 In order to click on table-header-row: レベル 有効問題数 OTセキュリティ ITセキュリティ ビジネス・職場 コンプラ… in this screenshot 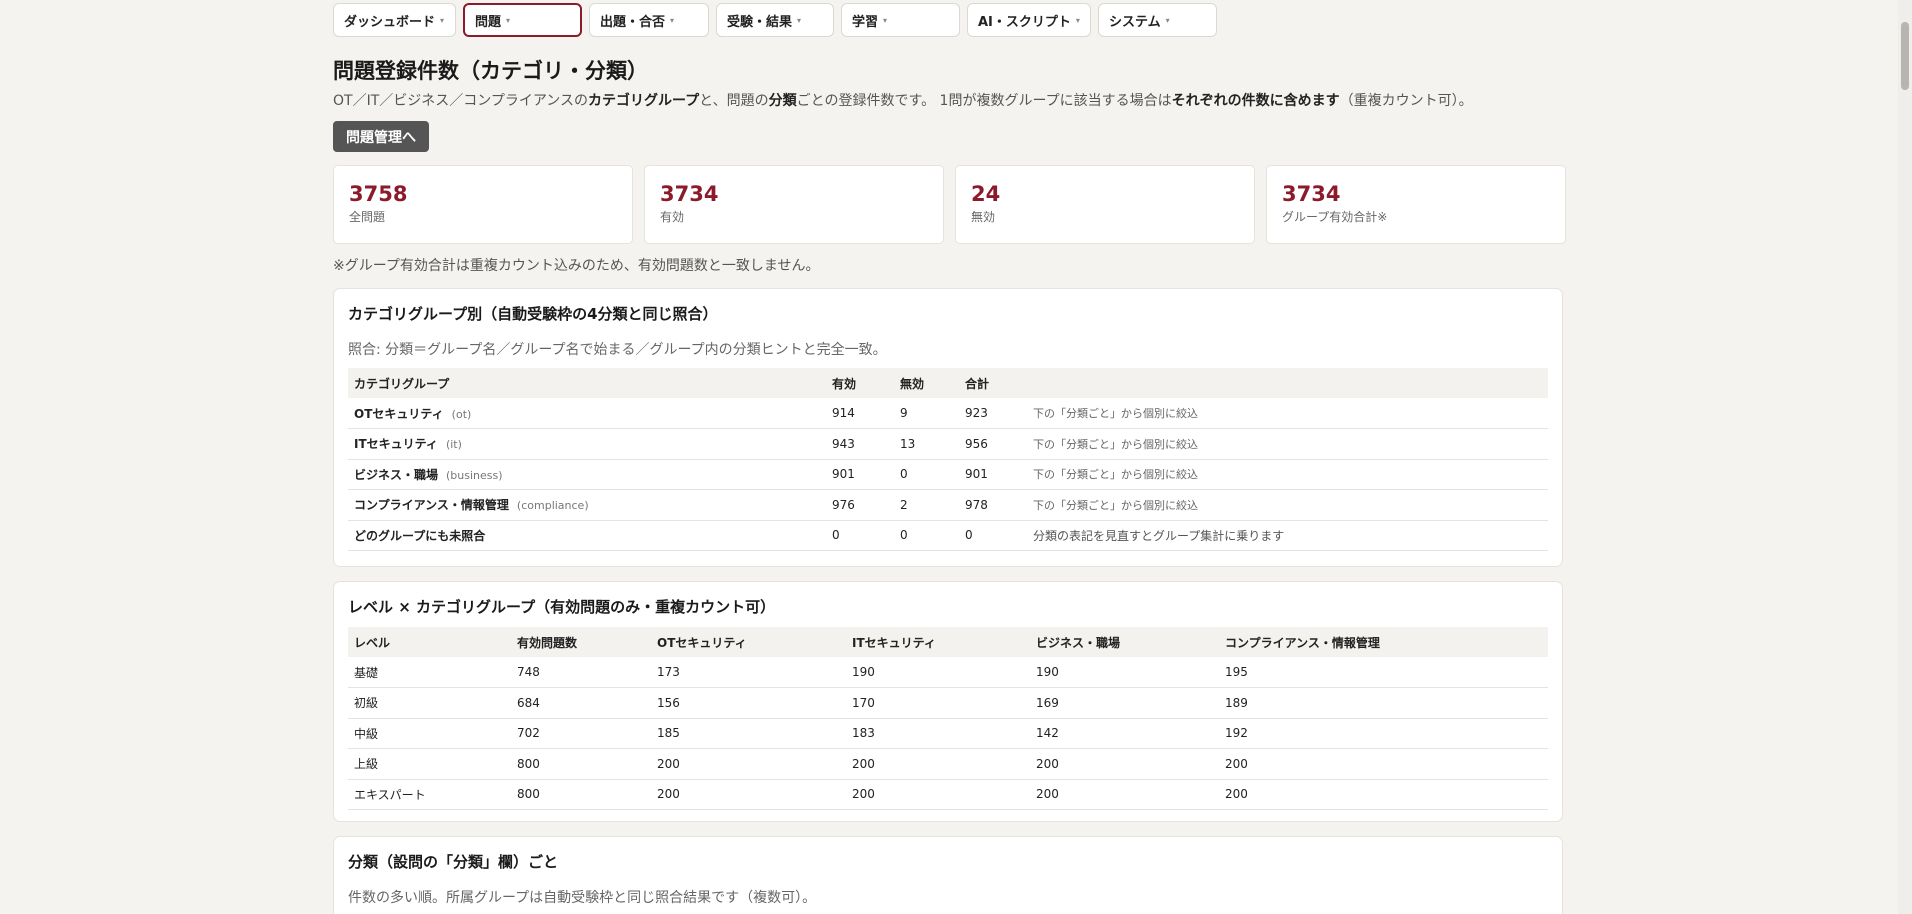, I will do `click(948, 642)`.